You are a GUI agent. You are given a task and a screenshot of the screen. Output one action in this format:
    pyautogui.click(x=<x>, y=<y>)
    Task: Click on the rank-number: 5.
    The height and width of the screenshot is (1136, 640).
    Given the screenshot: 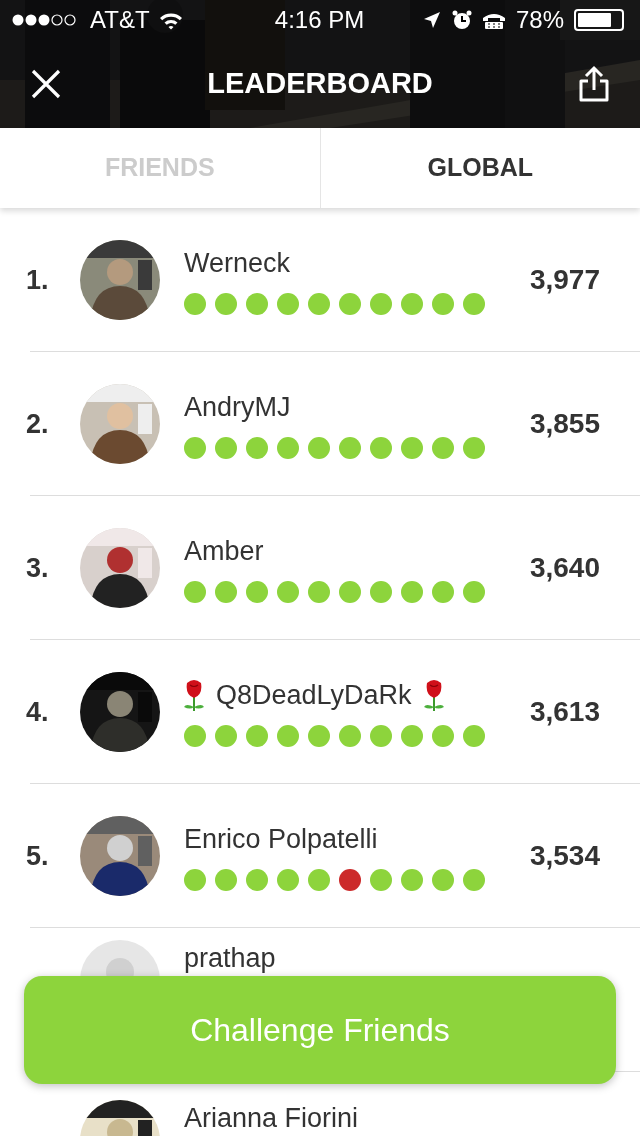 What is the action you would take?
    pyautogui.click(x=37, y=856)
    